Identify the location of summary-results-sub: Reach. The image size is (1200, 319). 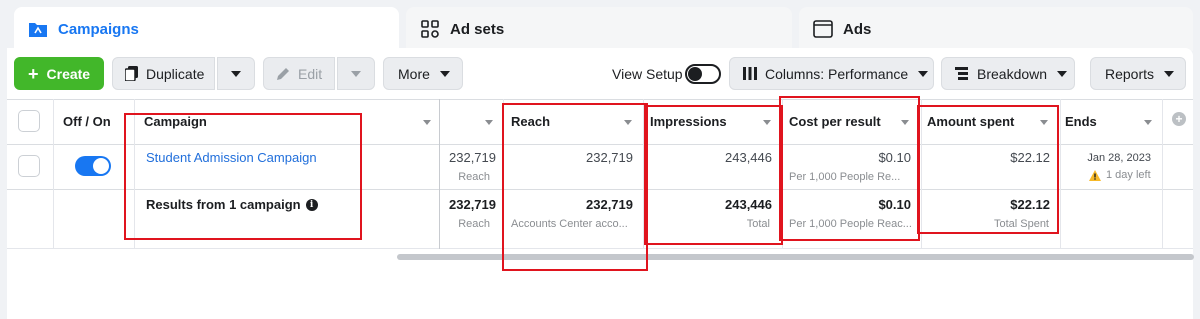
(474, 224).